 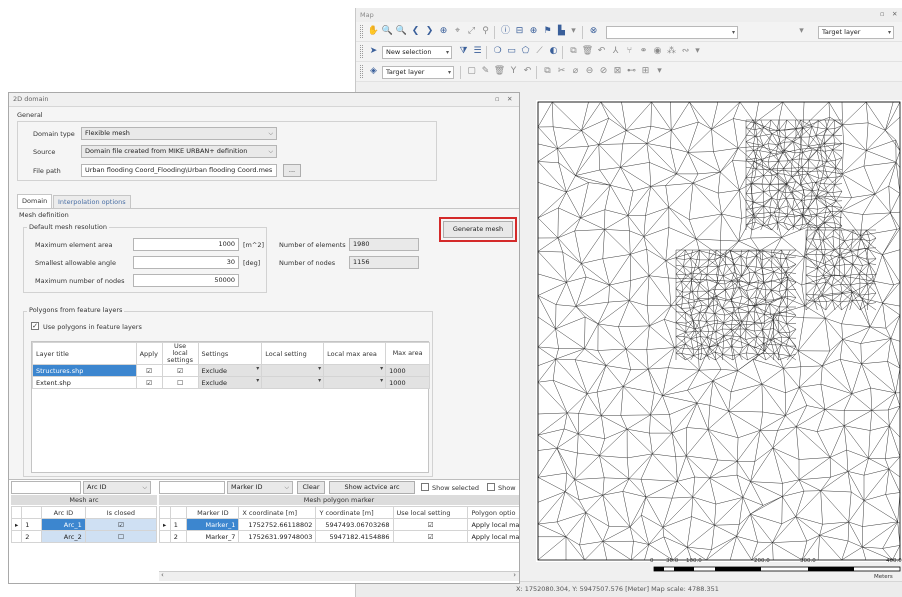 I want to click on split-icon: ⊖, so click(x=589, y=71).